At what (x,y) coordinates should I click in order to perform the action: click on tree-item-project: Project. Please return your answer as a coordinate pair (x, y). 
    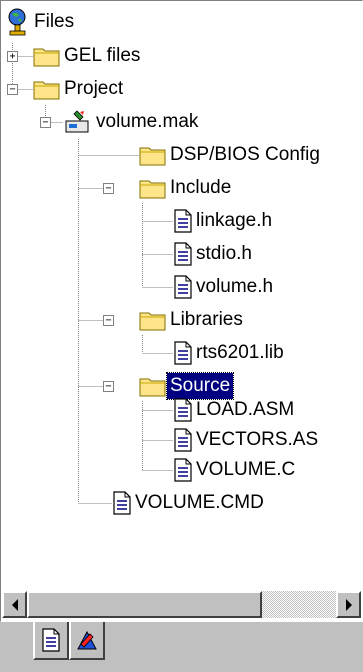
    Looking at the image, I should click on (79, 89).